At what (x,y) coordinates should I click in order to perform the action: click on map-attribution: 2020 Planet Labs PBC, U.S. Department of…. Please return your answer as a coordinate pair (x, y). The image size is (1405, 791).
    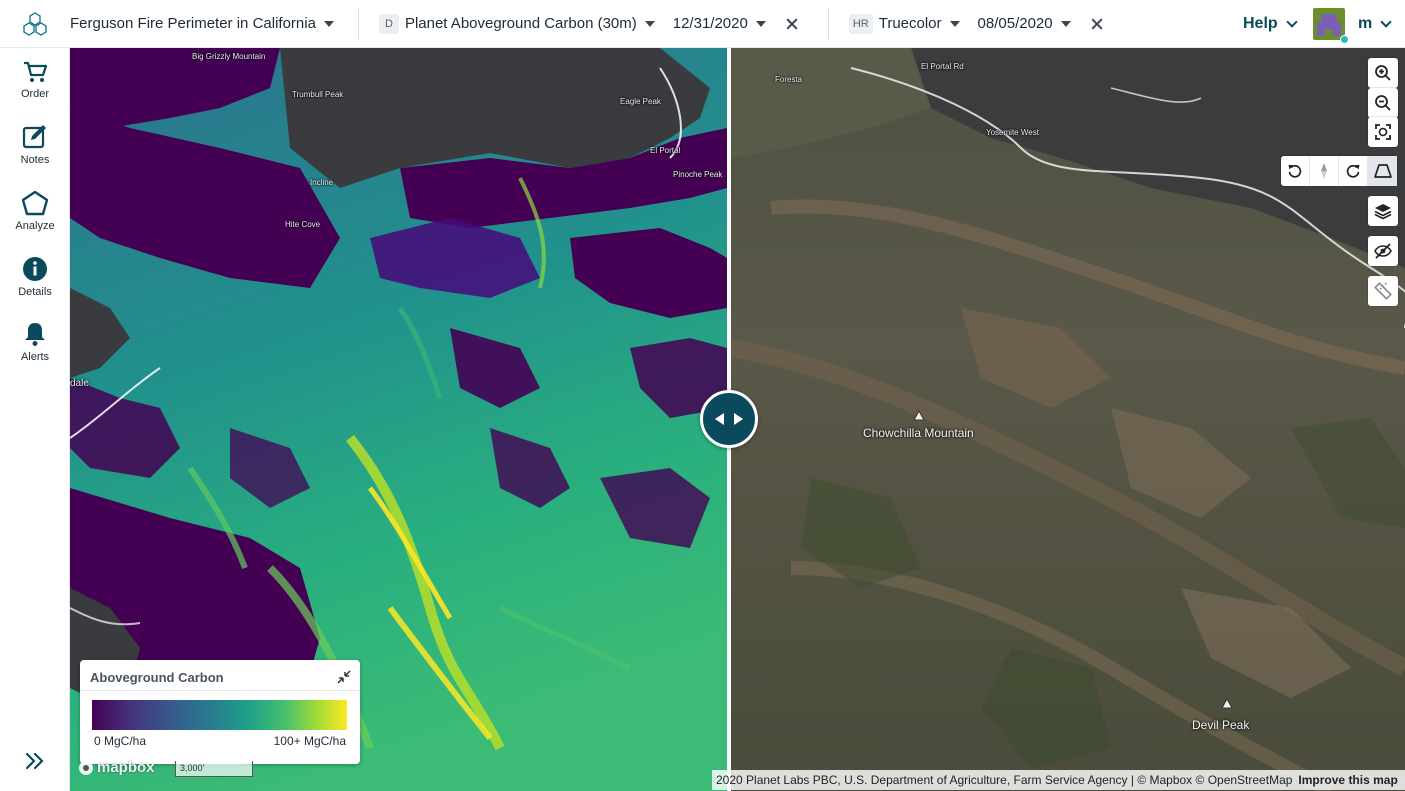
    Looking at the image, I should click on (1058, 780).